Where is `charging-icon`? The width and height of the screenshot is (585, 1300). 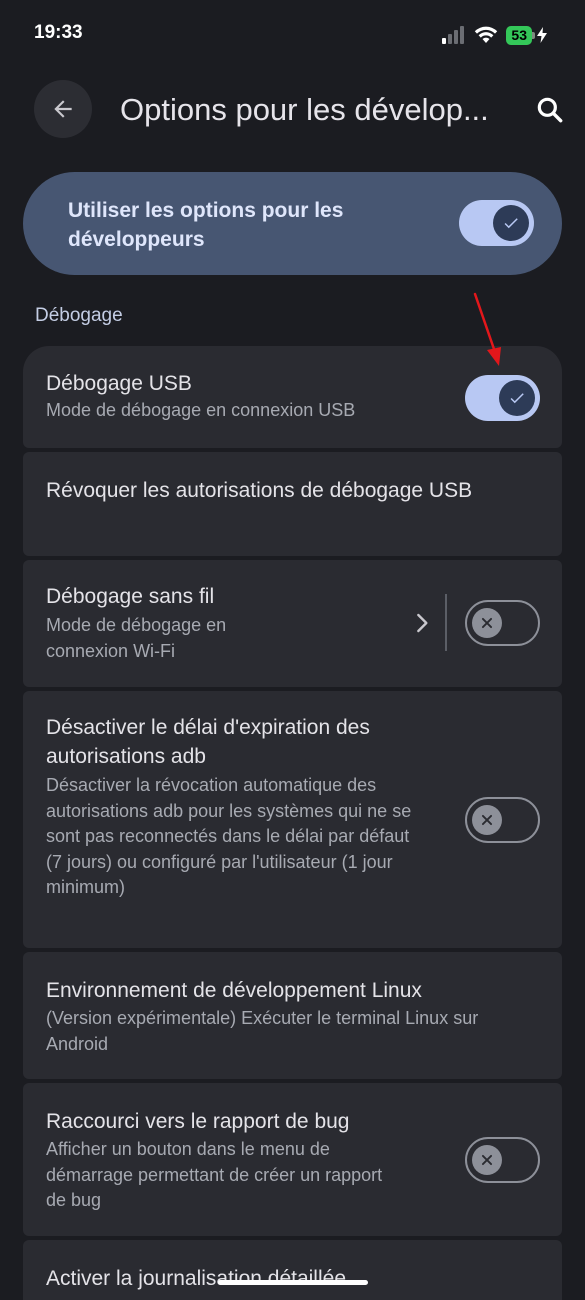
charging-icon is located at coordinates (542, 35).